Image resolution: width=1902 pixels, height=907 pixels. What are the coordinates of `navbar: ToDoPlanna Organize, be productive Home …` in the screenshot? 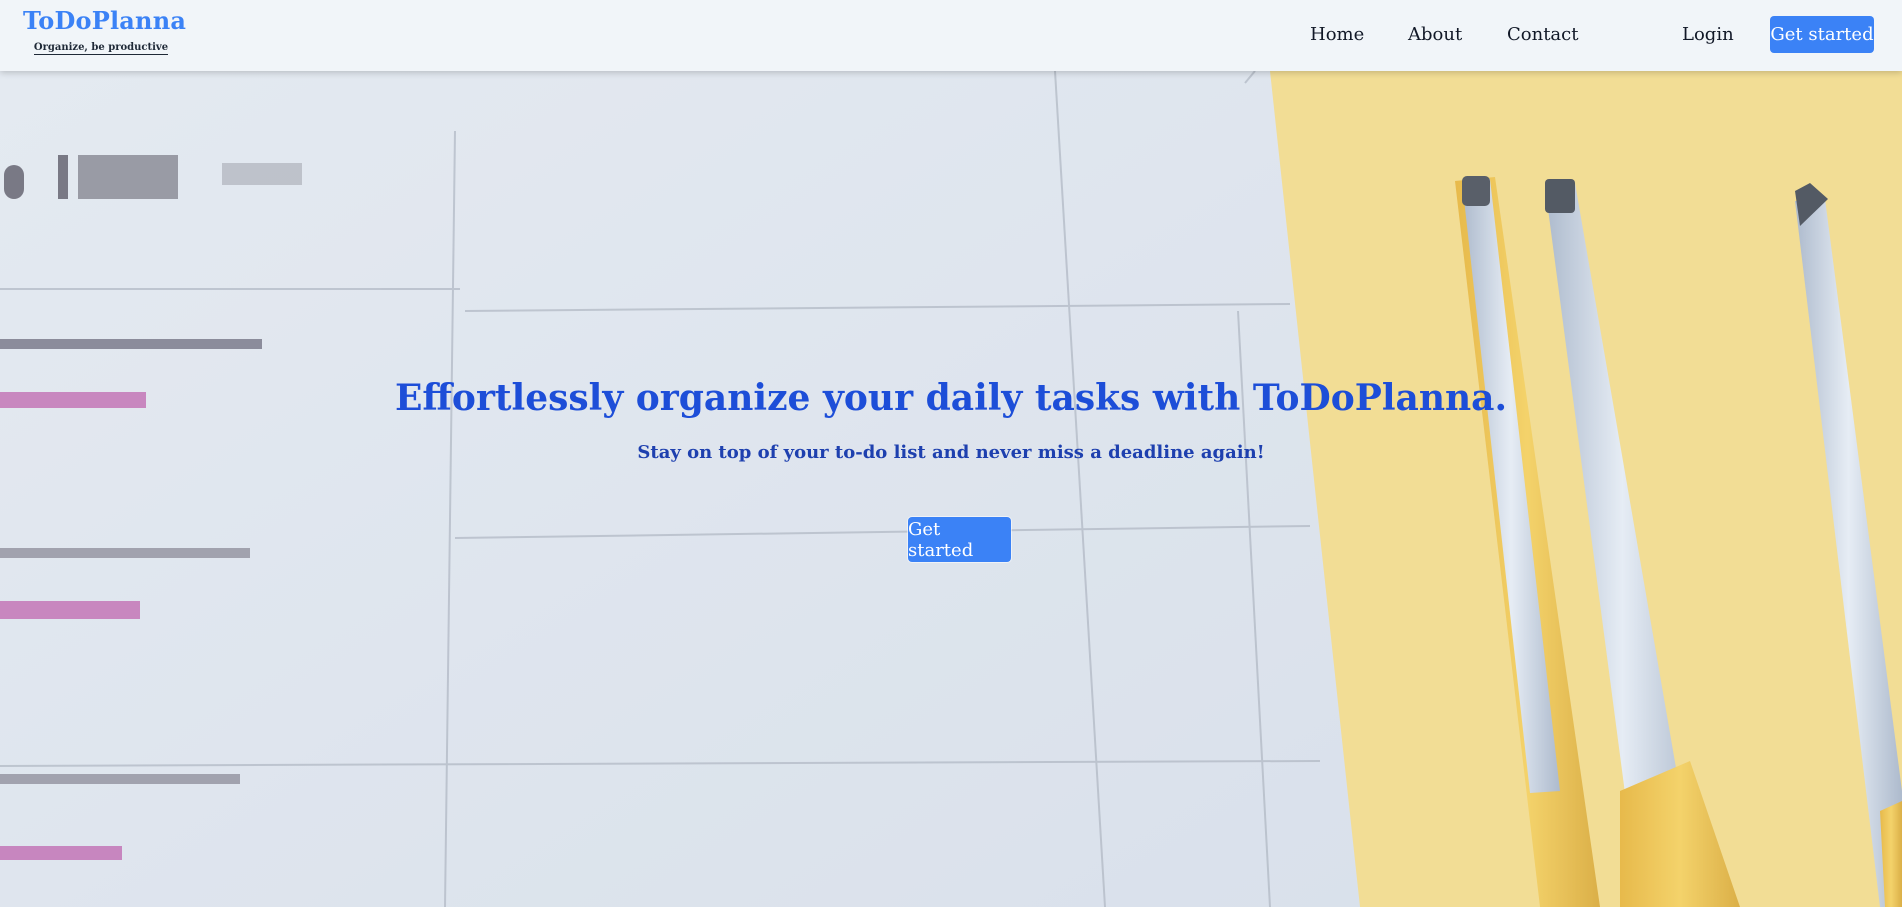 It's located at (951, 35).